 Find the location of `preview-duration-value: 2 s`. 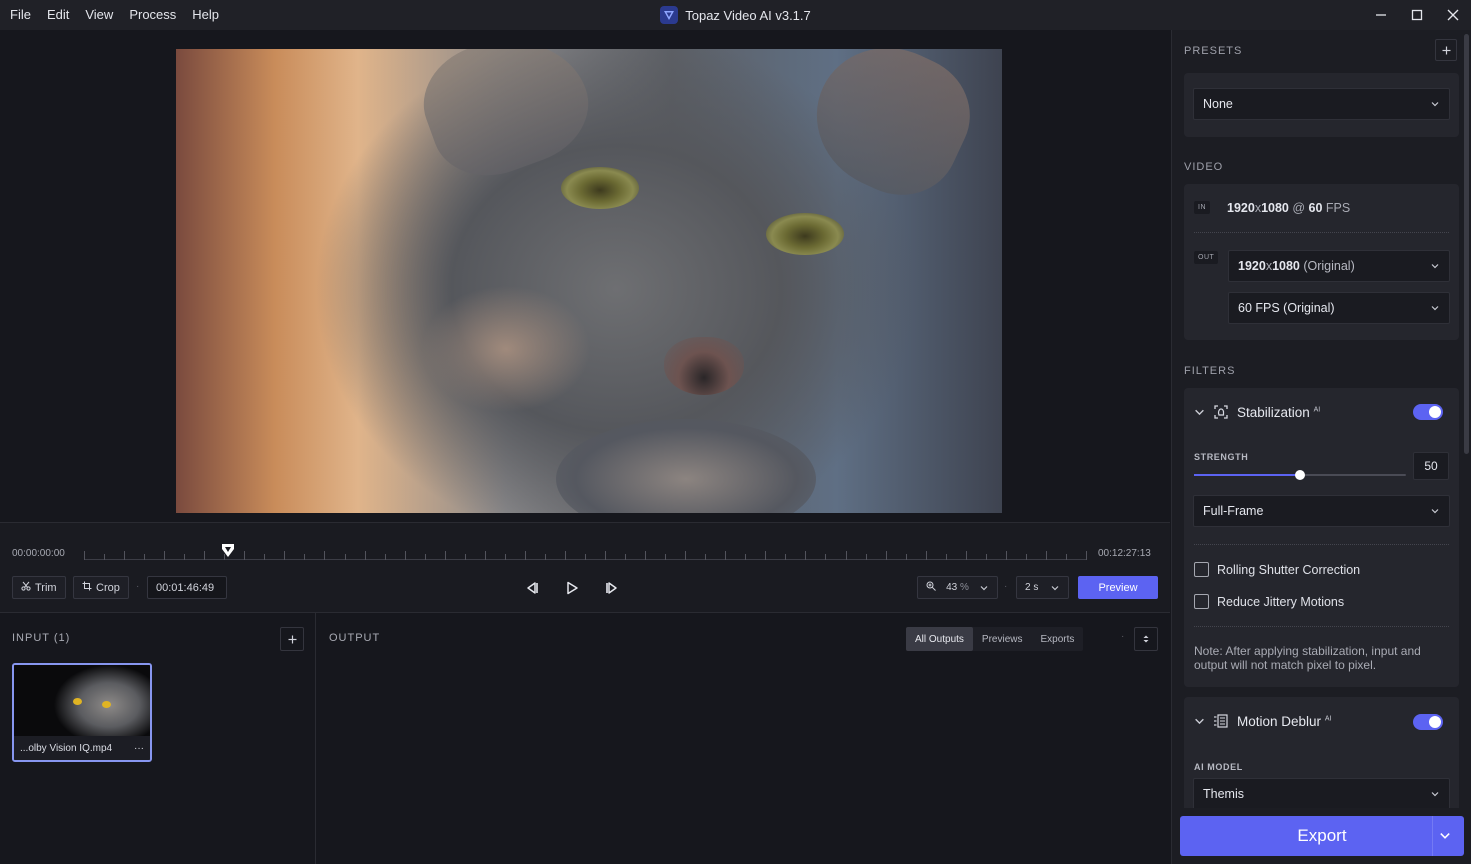

preview-duration-value: 2 s is located at coordinates (1032, 587).